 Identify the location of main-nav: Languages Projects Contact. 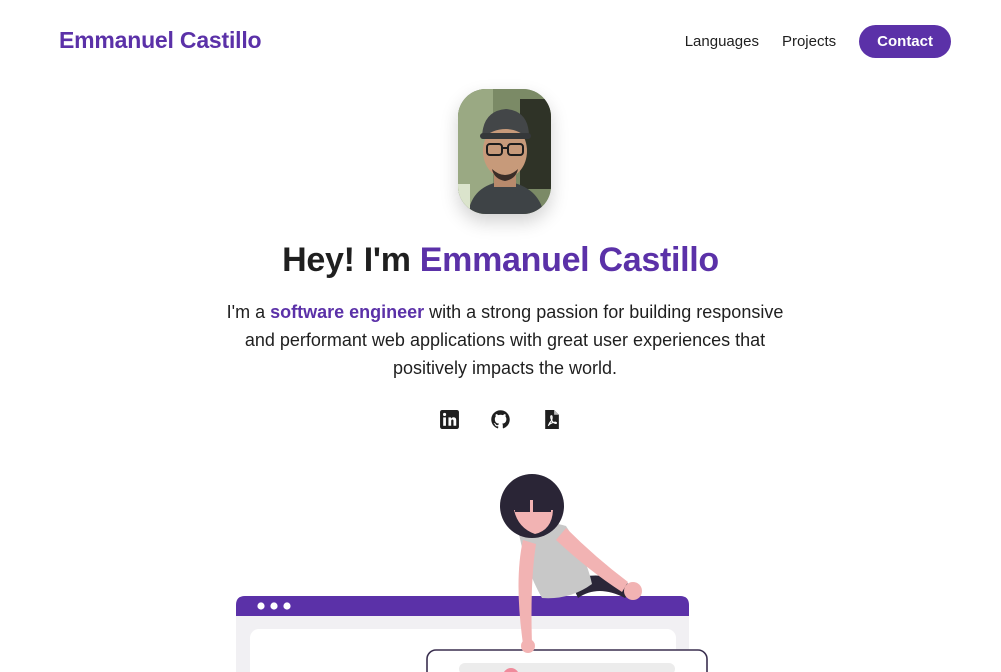
(818, 41).